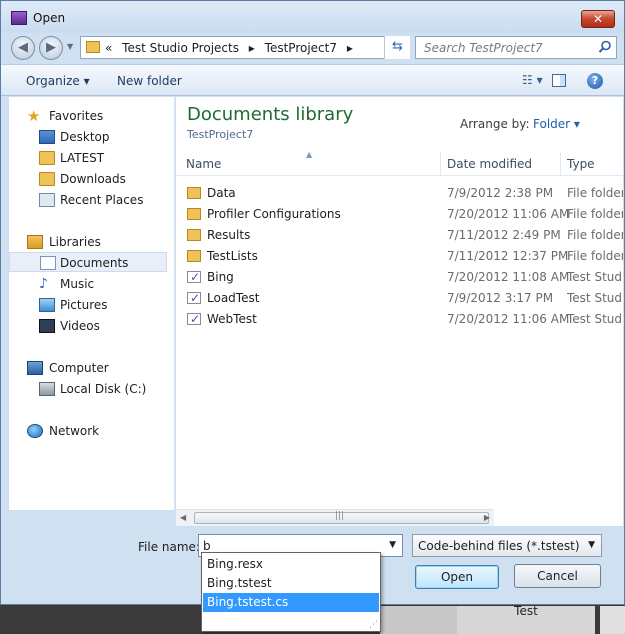 This screenshot has width=625, height=634. I want to click on file-date: 7/9/2012 2:38 PM, so click(500, 193).